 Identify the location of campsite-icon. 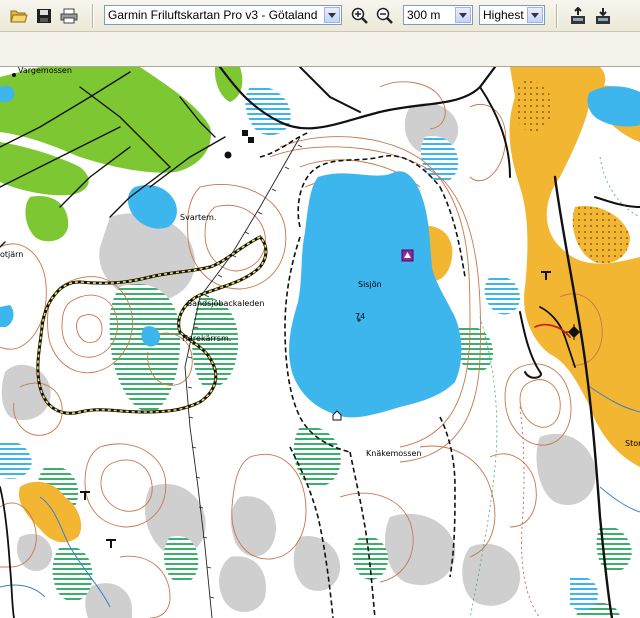
(407, 255).